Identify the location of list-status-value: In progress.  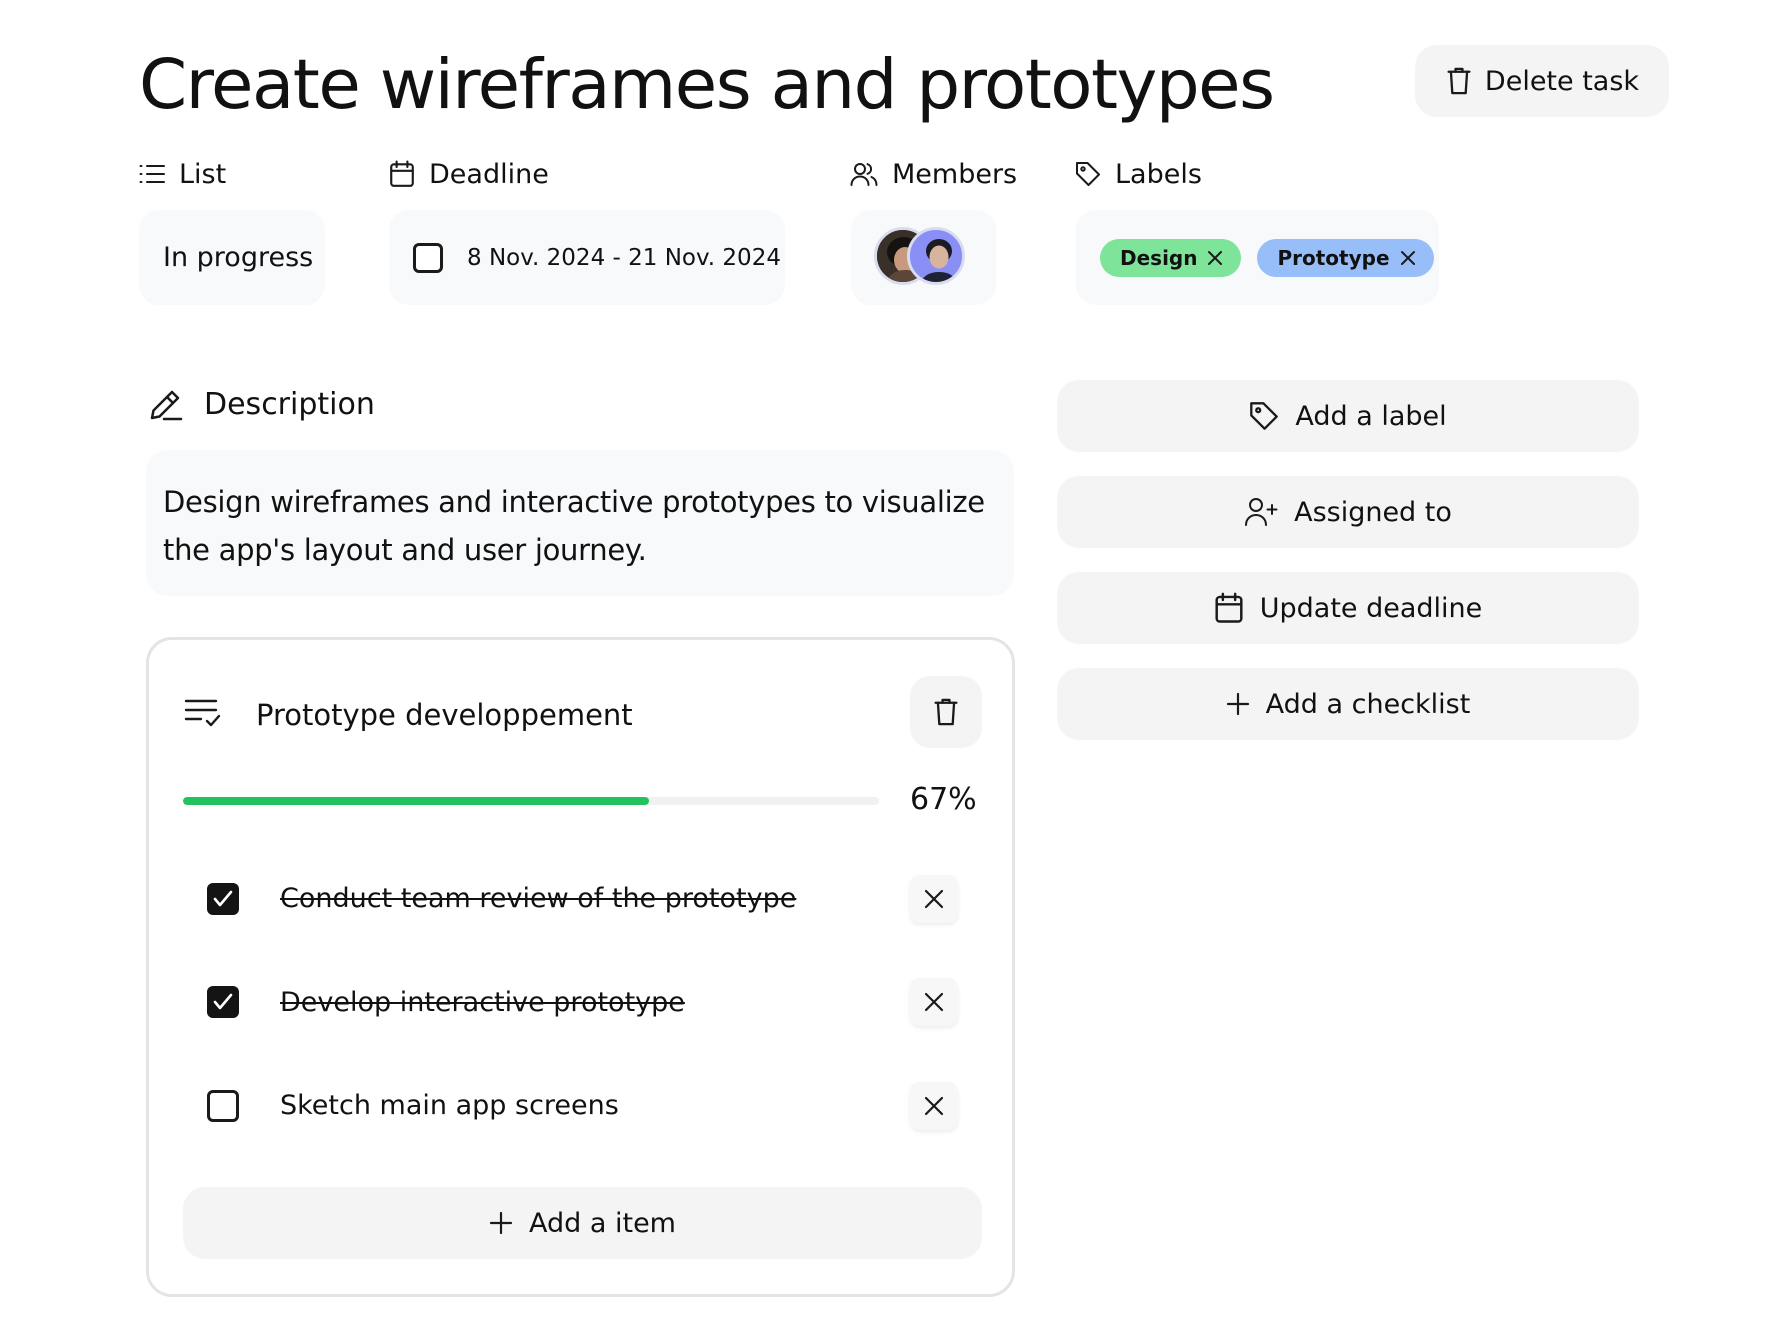
(238, 257).